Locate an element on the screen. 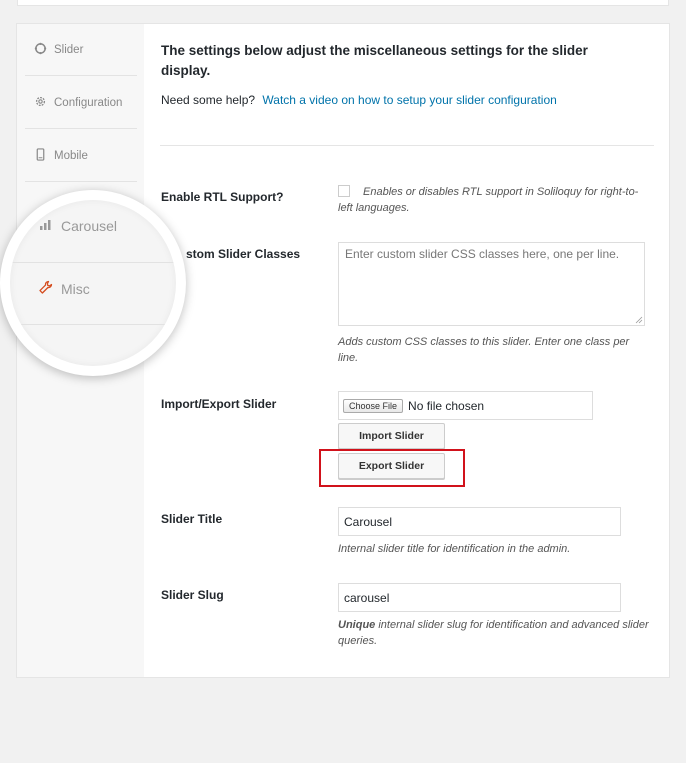 Image resolution: width=686 pixels, height=763 pixels. divider is located at coordinates (407, 145).